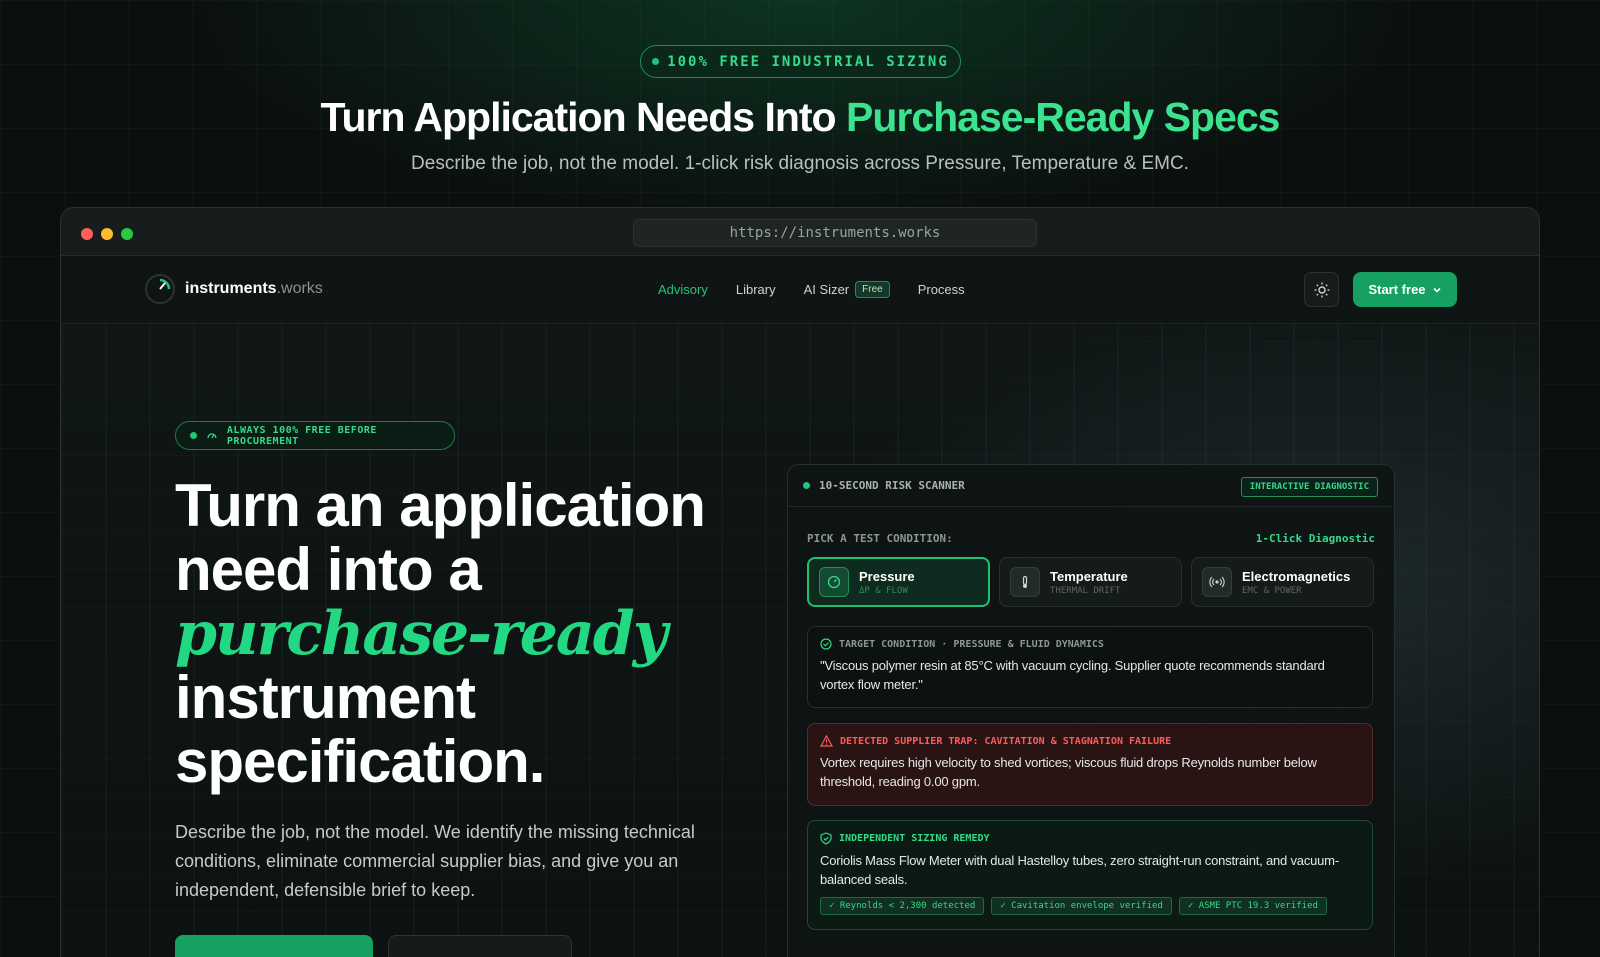 The image size is (1600, 957). What do you see at coordinates (826, 838) in the screenshot?
I see `shield-check-icon` at bounding box center [826, 838].